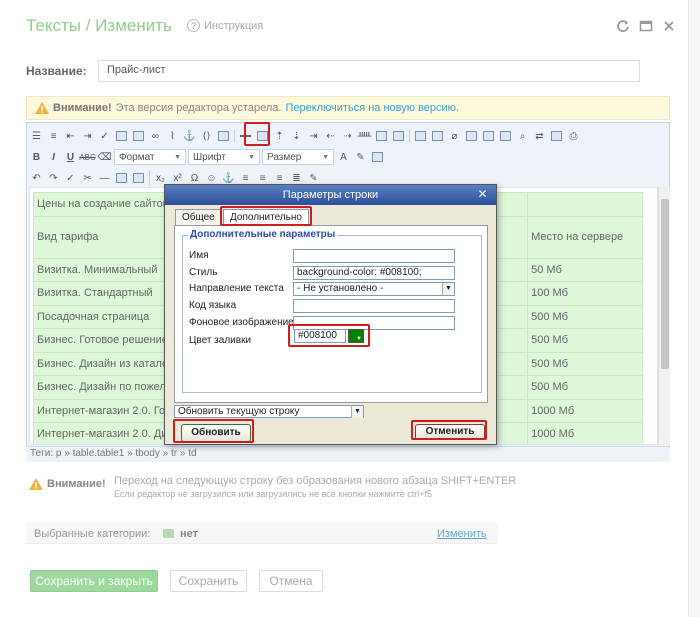 The image size is (700, 617). Describe the element at coordinates (104, 178) in the screenshot. I see `hr-icon: —` at that location.